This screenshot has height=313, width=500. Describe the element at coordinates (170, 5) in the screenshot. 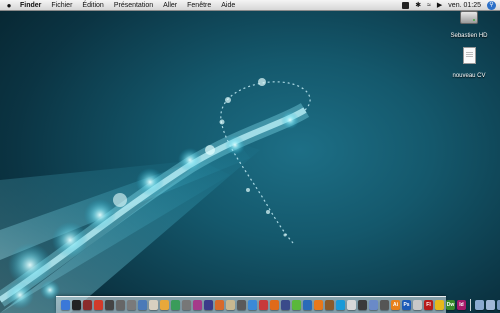

I see `menu-aller: Aller` at that location.